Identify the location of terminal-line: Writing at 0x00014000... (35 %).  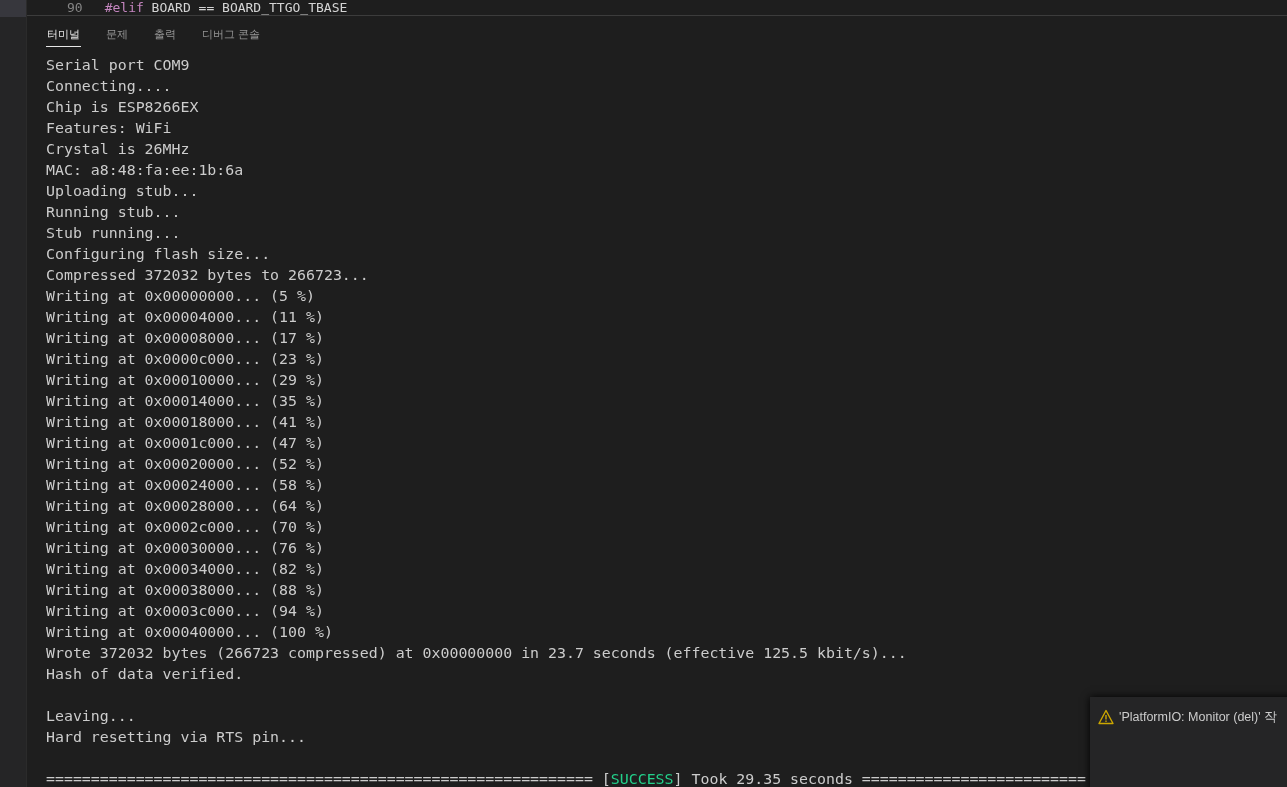
(185, 401).